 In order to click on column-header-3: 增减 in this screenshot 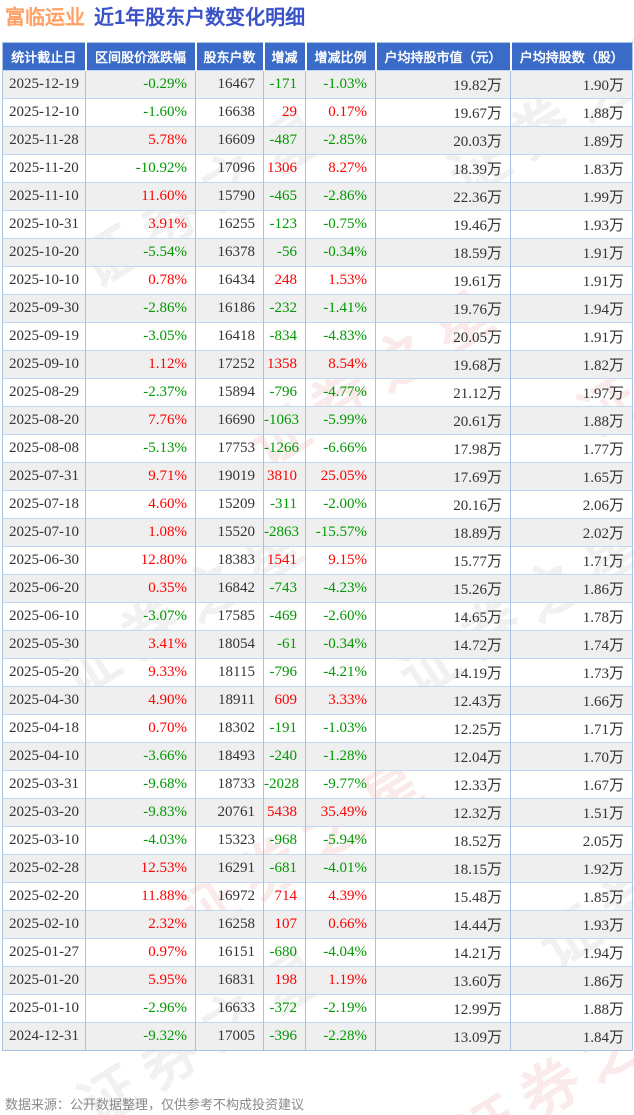, I will do `click(285, 56)`.